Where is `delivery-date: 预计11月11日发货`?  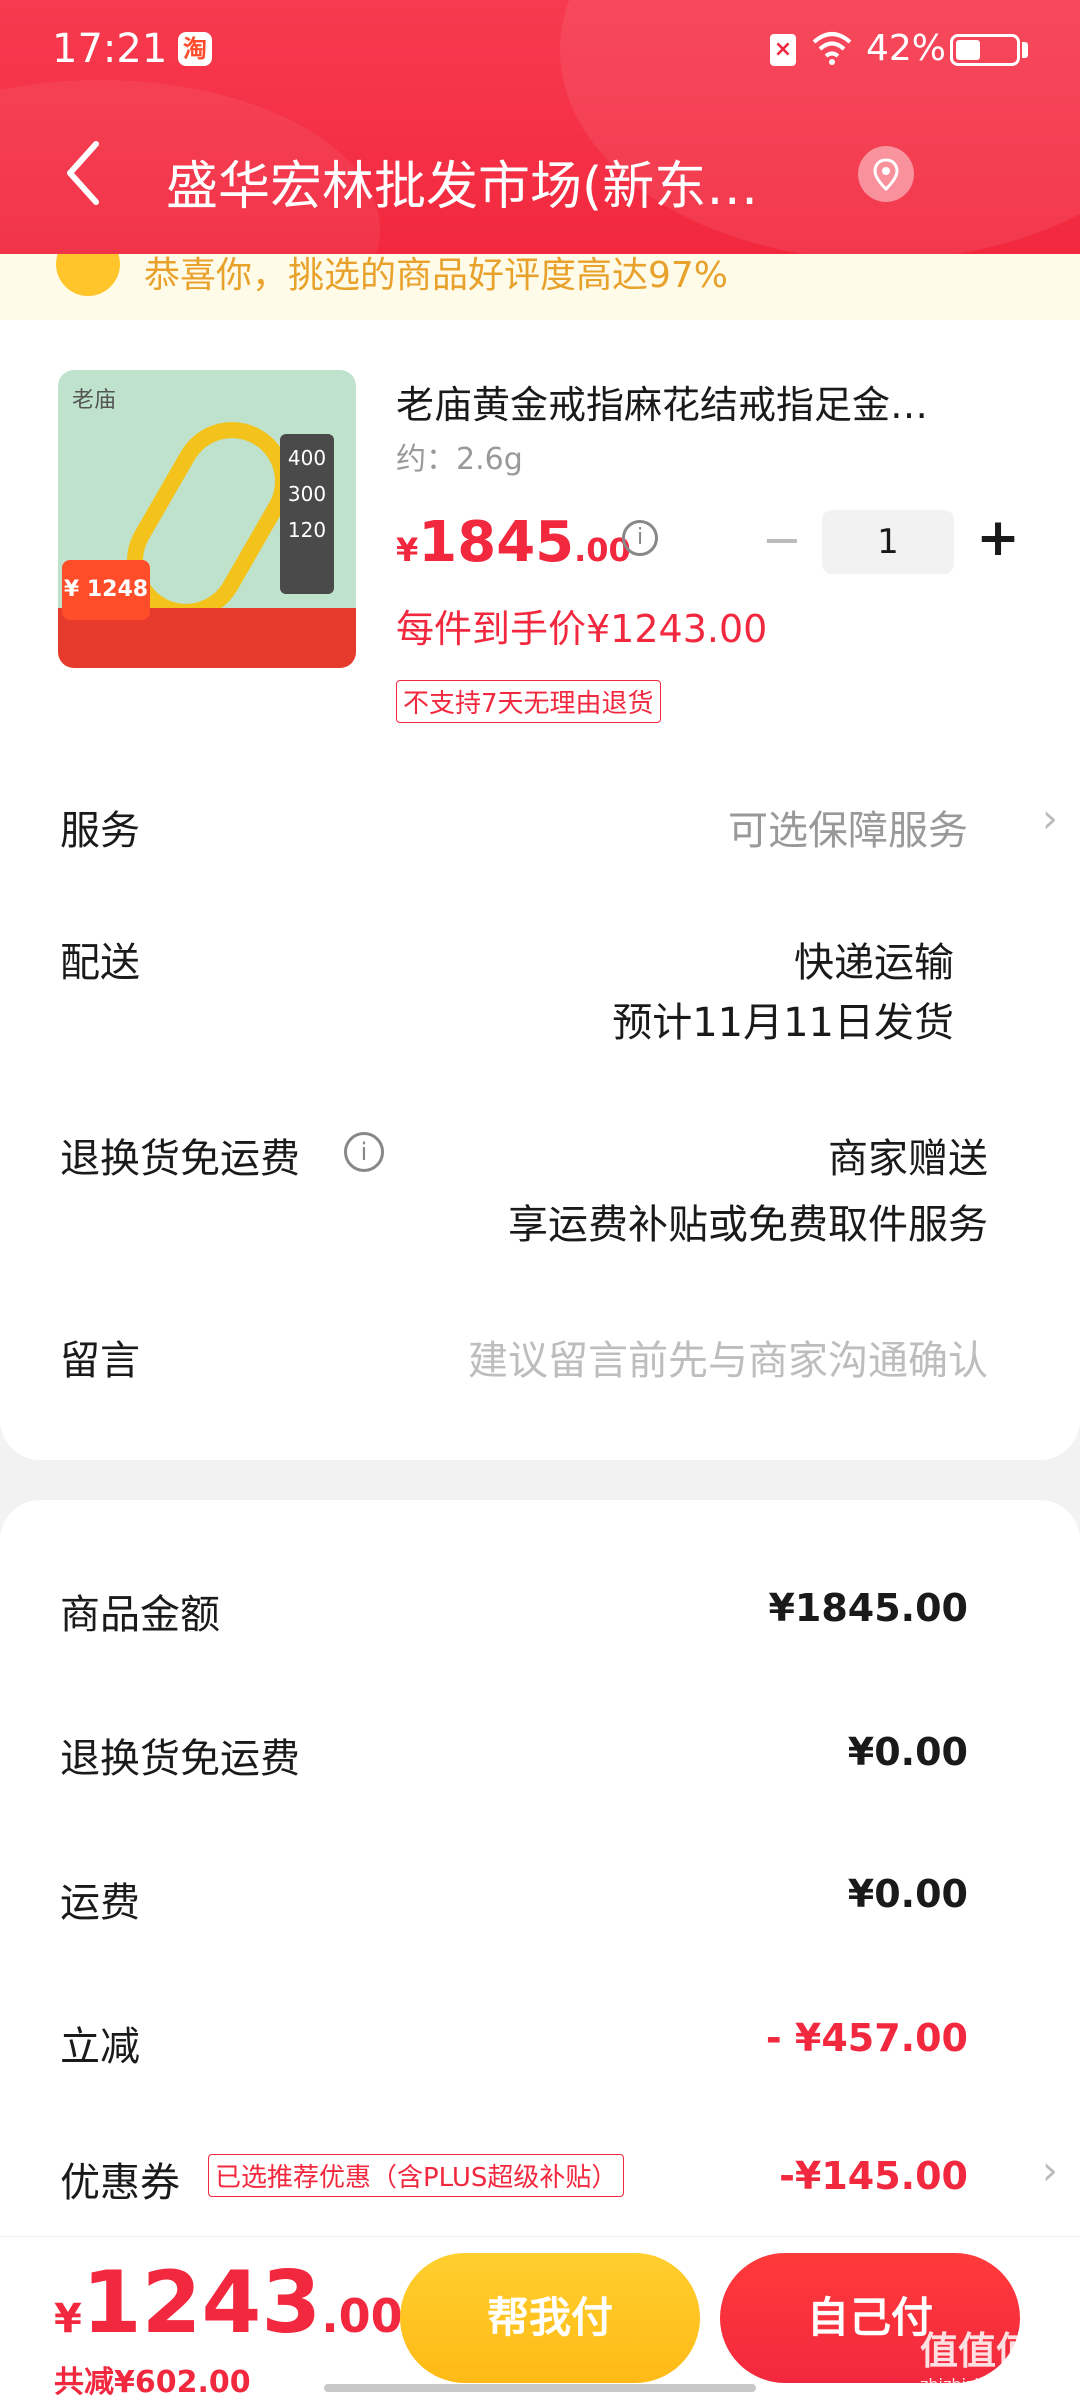
delivery-date: 预计11月11日发货 is located at coordinates (783, 1023).